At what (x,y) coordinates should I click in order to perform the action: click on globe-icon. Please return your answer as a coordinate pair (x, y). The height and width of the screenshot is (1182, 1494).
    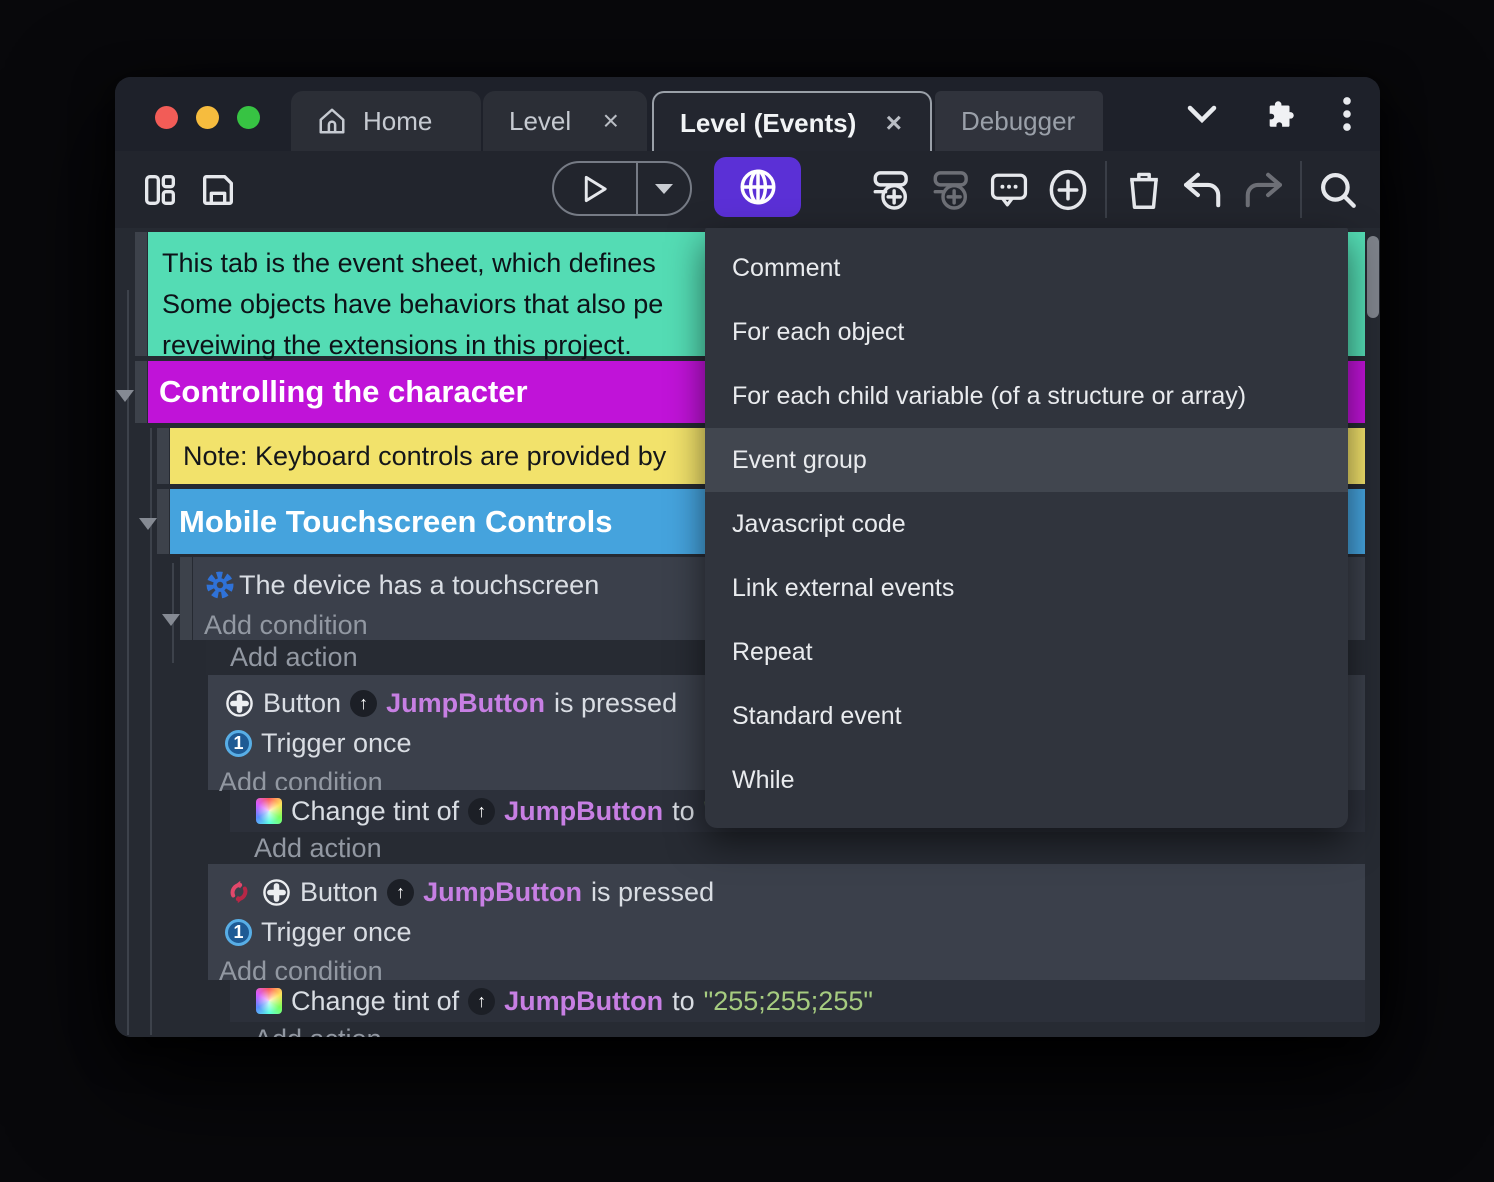
    Looking at the image, I should click on (758, 187).